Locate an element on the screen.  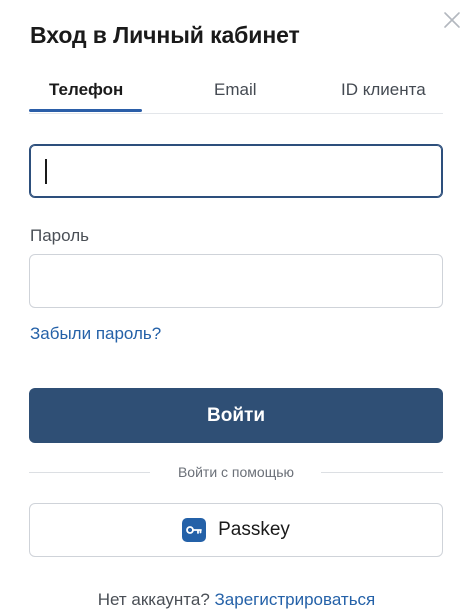
key-icon is located at coordinates (194, 530).